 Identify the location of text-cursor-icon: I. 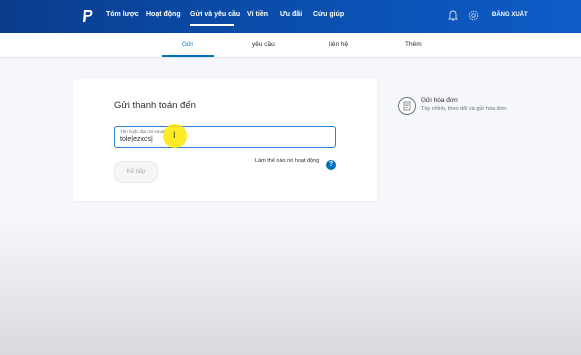
(174, 135).